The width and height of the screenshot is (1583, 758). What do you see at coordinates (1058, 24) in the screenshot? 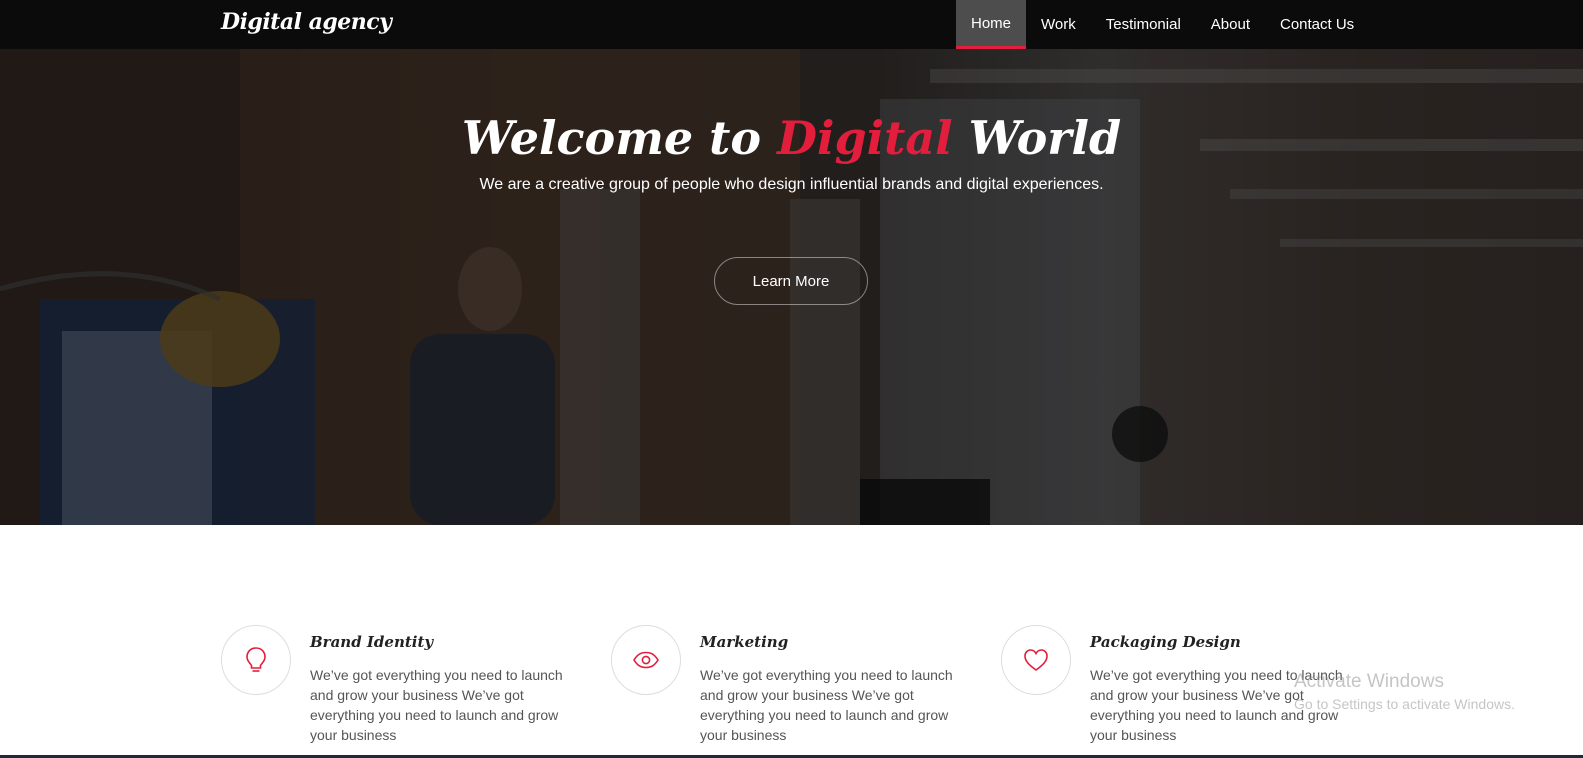
I see `nav-item-work: Work` at bounding box center [1058, 24].